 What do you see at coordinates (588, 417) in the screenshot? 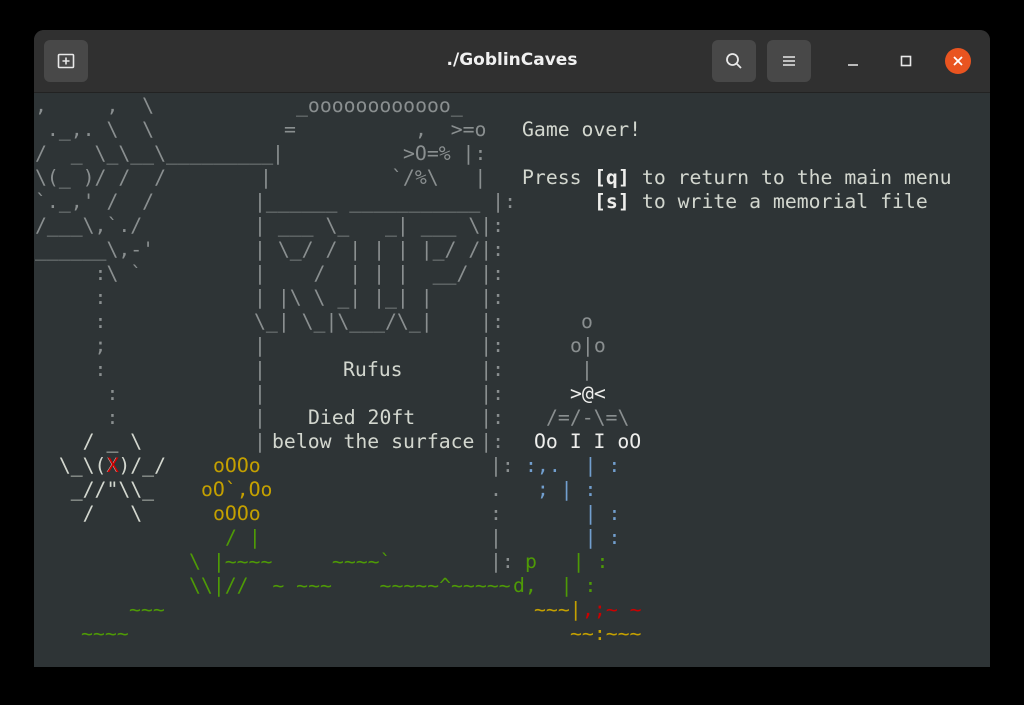
I see `player-body: /=/-\=\` at bounding box center [588, 417].